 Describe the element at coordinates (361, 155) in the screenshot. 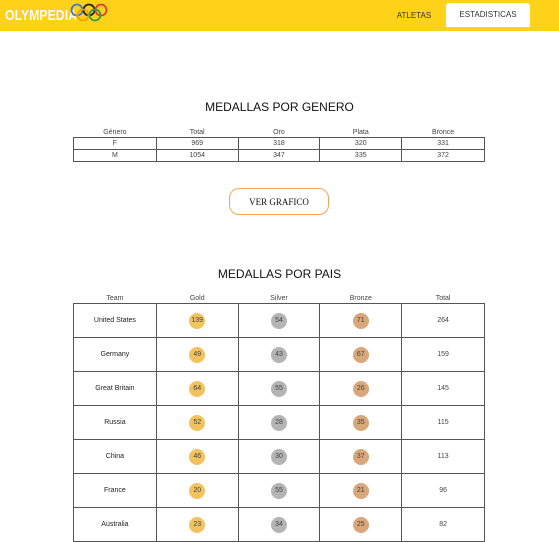

I see `table-cell: 335` at that location.